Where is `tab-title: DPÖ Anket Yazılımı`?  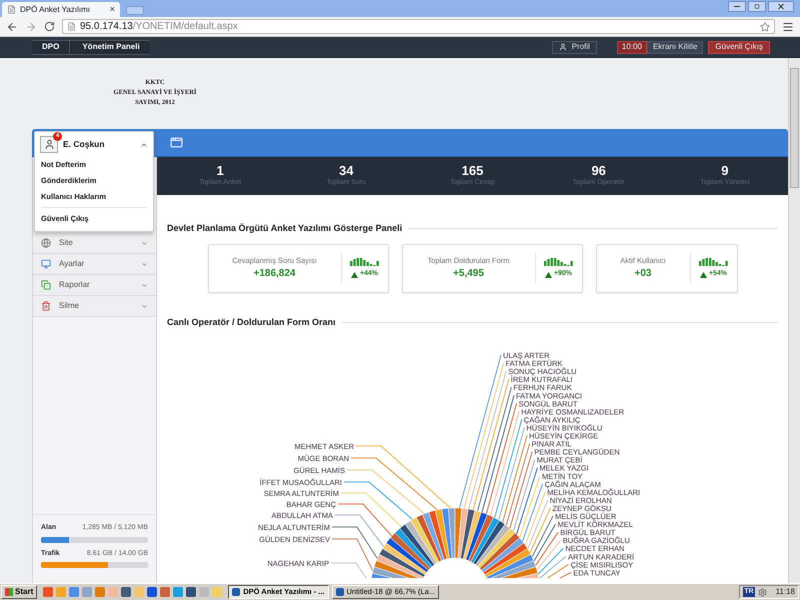 tab-title: DPÖ Anket Yazılımı is located at coordinates (55, 10).